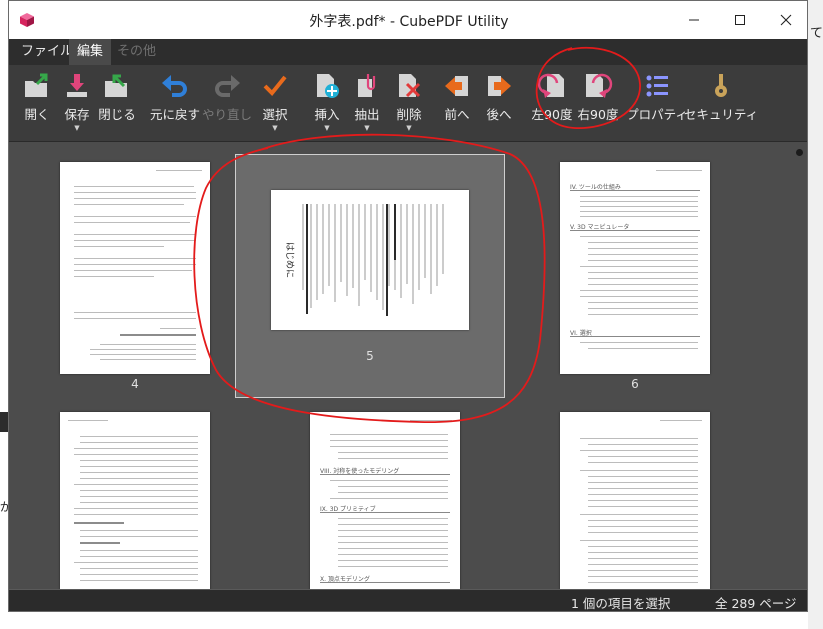 This screenshot has width=823, height=629. Describe the element at coordinates (635, 384) in the screenshot. I see `page-number-label: 6` at that location.